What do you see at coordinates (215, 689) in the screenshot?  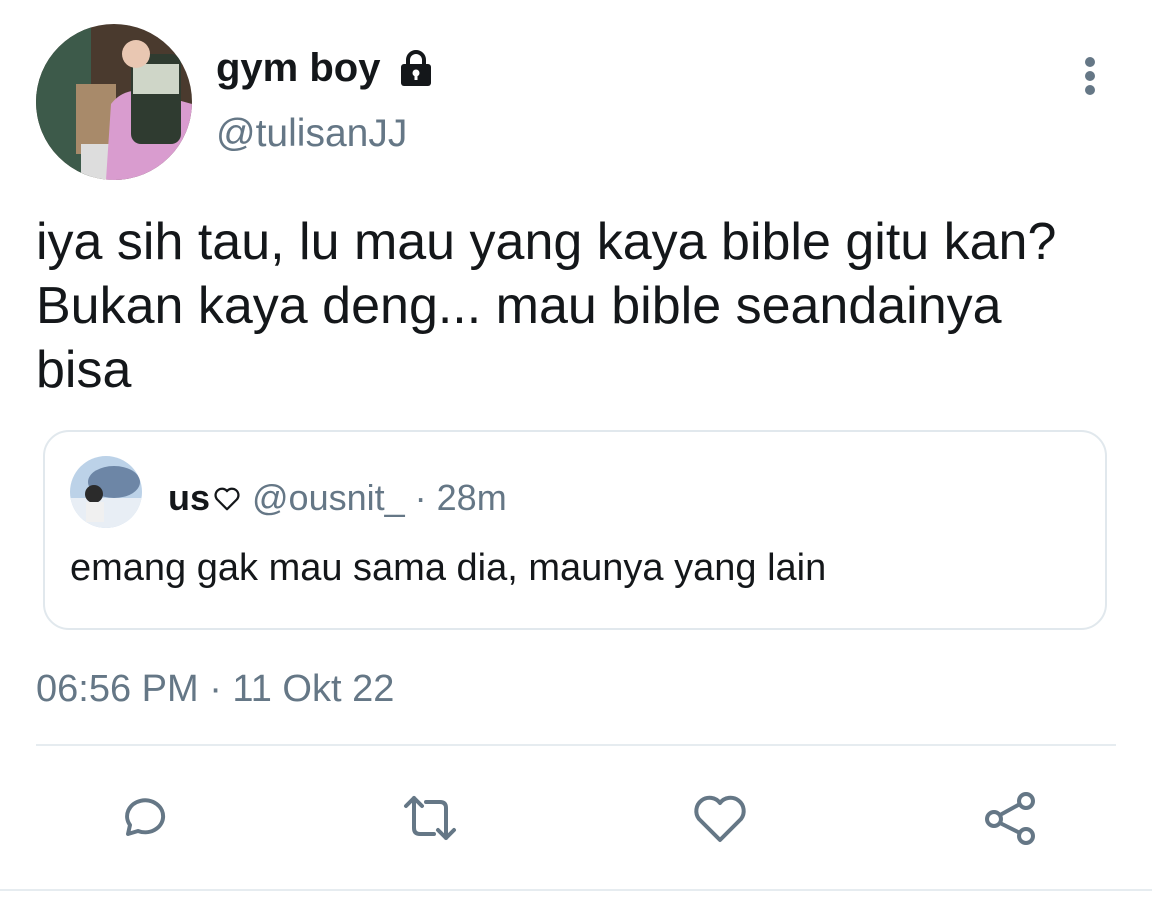 I see `tweet-timestamp: 06:56 PM · 11 Okt 22` at bounding box center [215, 689].